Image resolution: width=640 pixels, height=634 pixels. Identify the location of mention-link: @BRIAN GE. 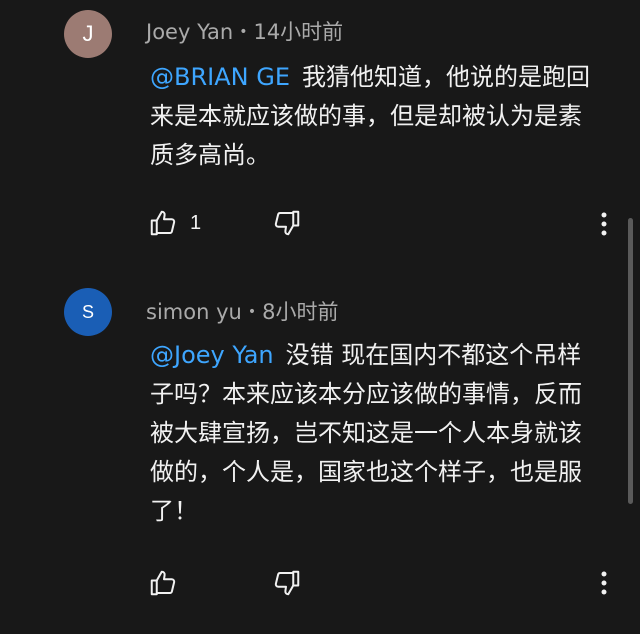
(220, 77).